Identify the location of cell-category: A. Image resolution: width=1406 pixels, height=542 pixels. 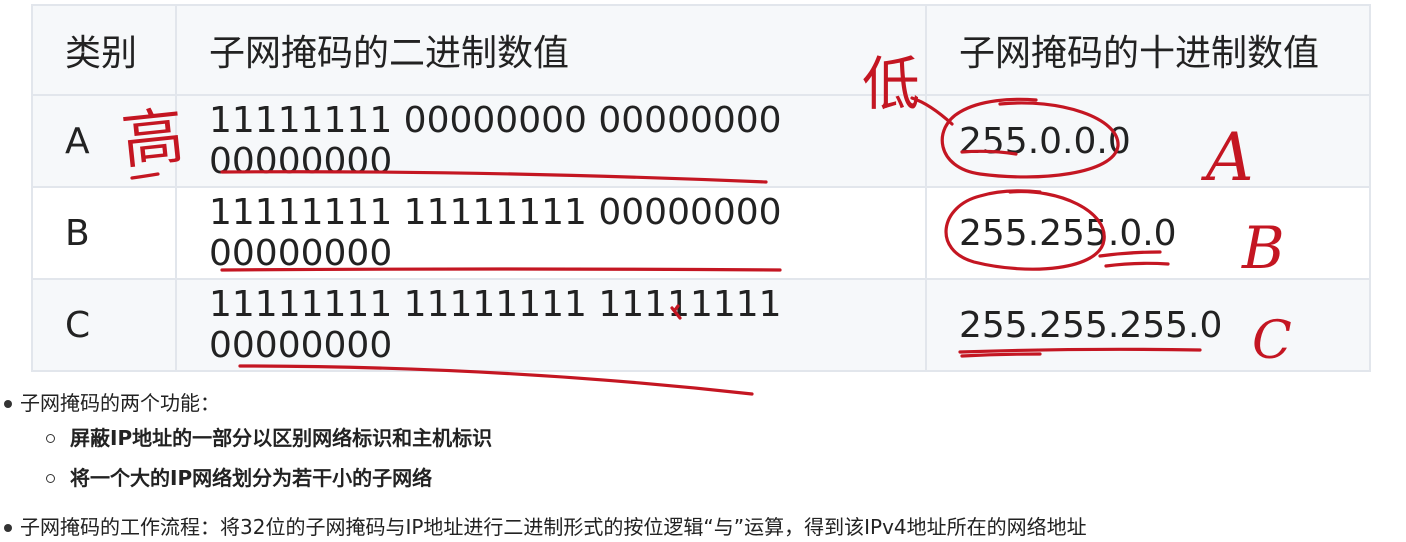
(104, 141).